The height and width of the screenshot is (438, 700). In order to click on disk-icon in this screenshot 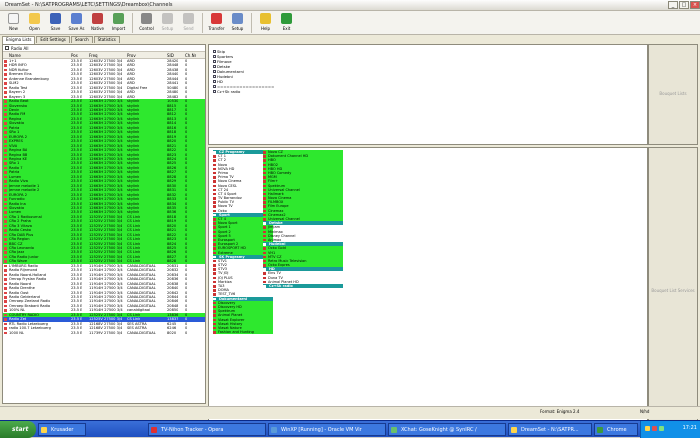, I will do `click(76, 18)`.